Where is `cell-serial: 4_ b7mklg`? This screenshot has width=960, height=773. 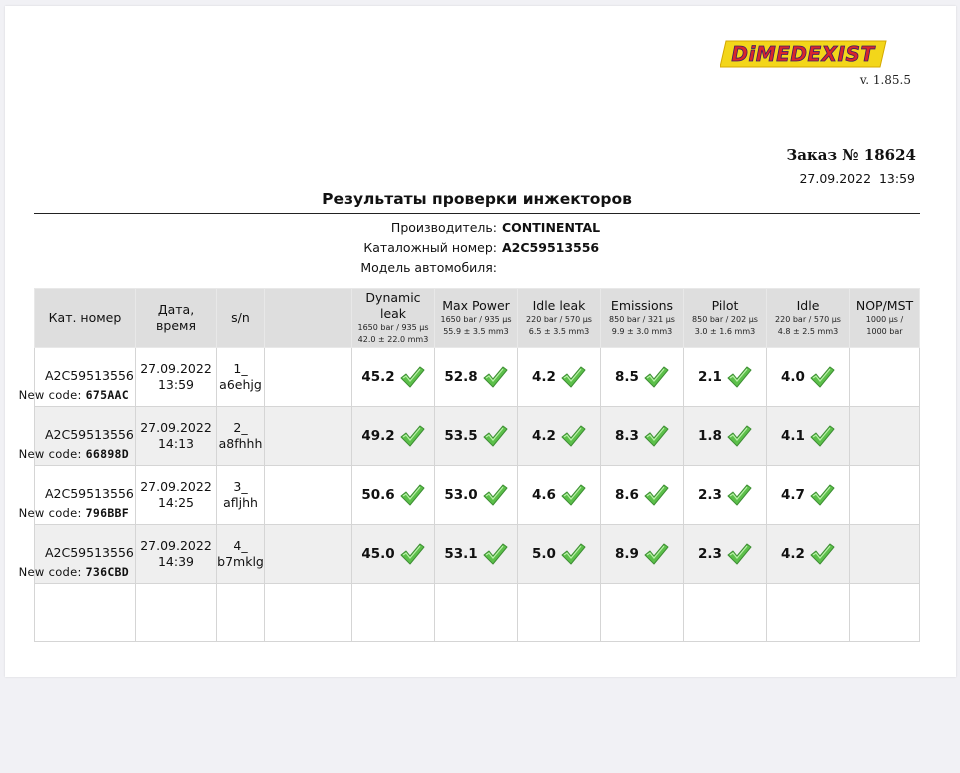 cell-serial: 4_ b7mklg is located at coordinates (240, 554).